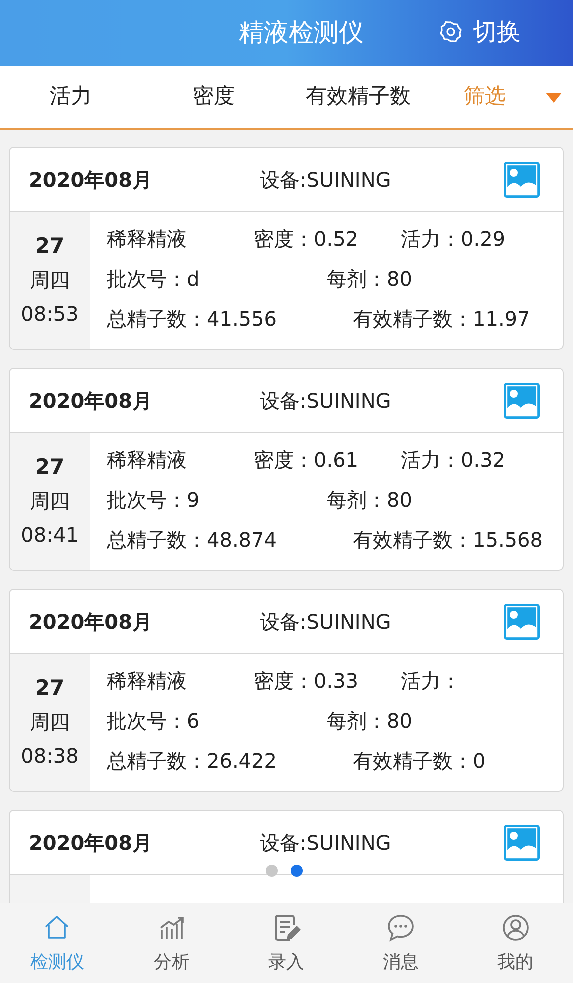 The width and height of the screenshot is (573, 983). Describe the element at coordinates (515, 928) in the screenshot. I see `user-icon` at that location.